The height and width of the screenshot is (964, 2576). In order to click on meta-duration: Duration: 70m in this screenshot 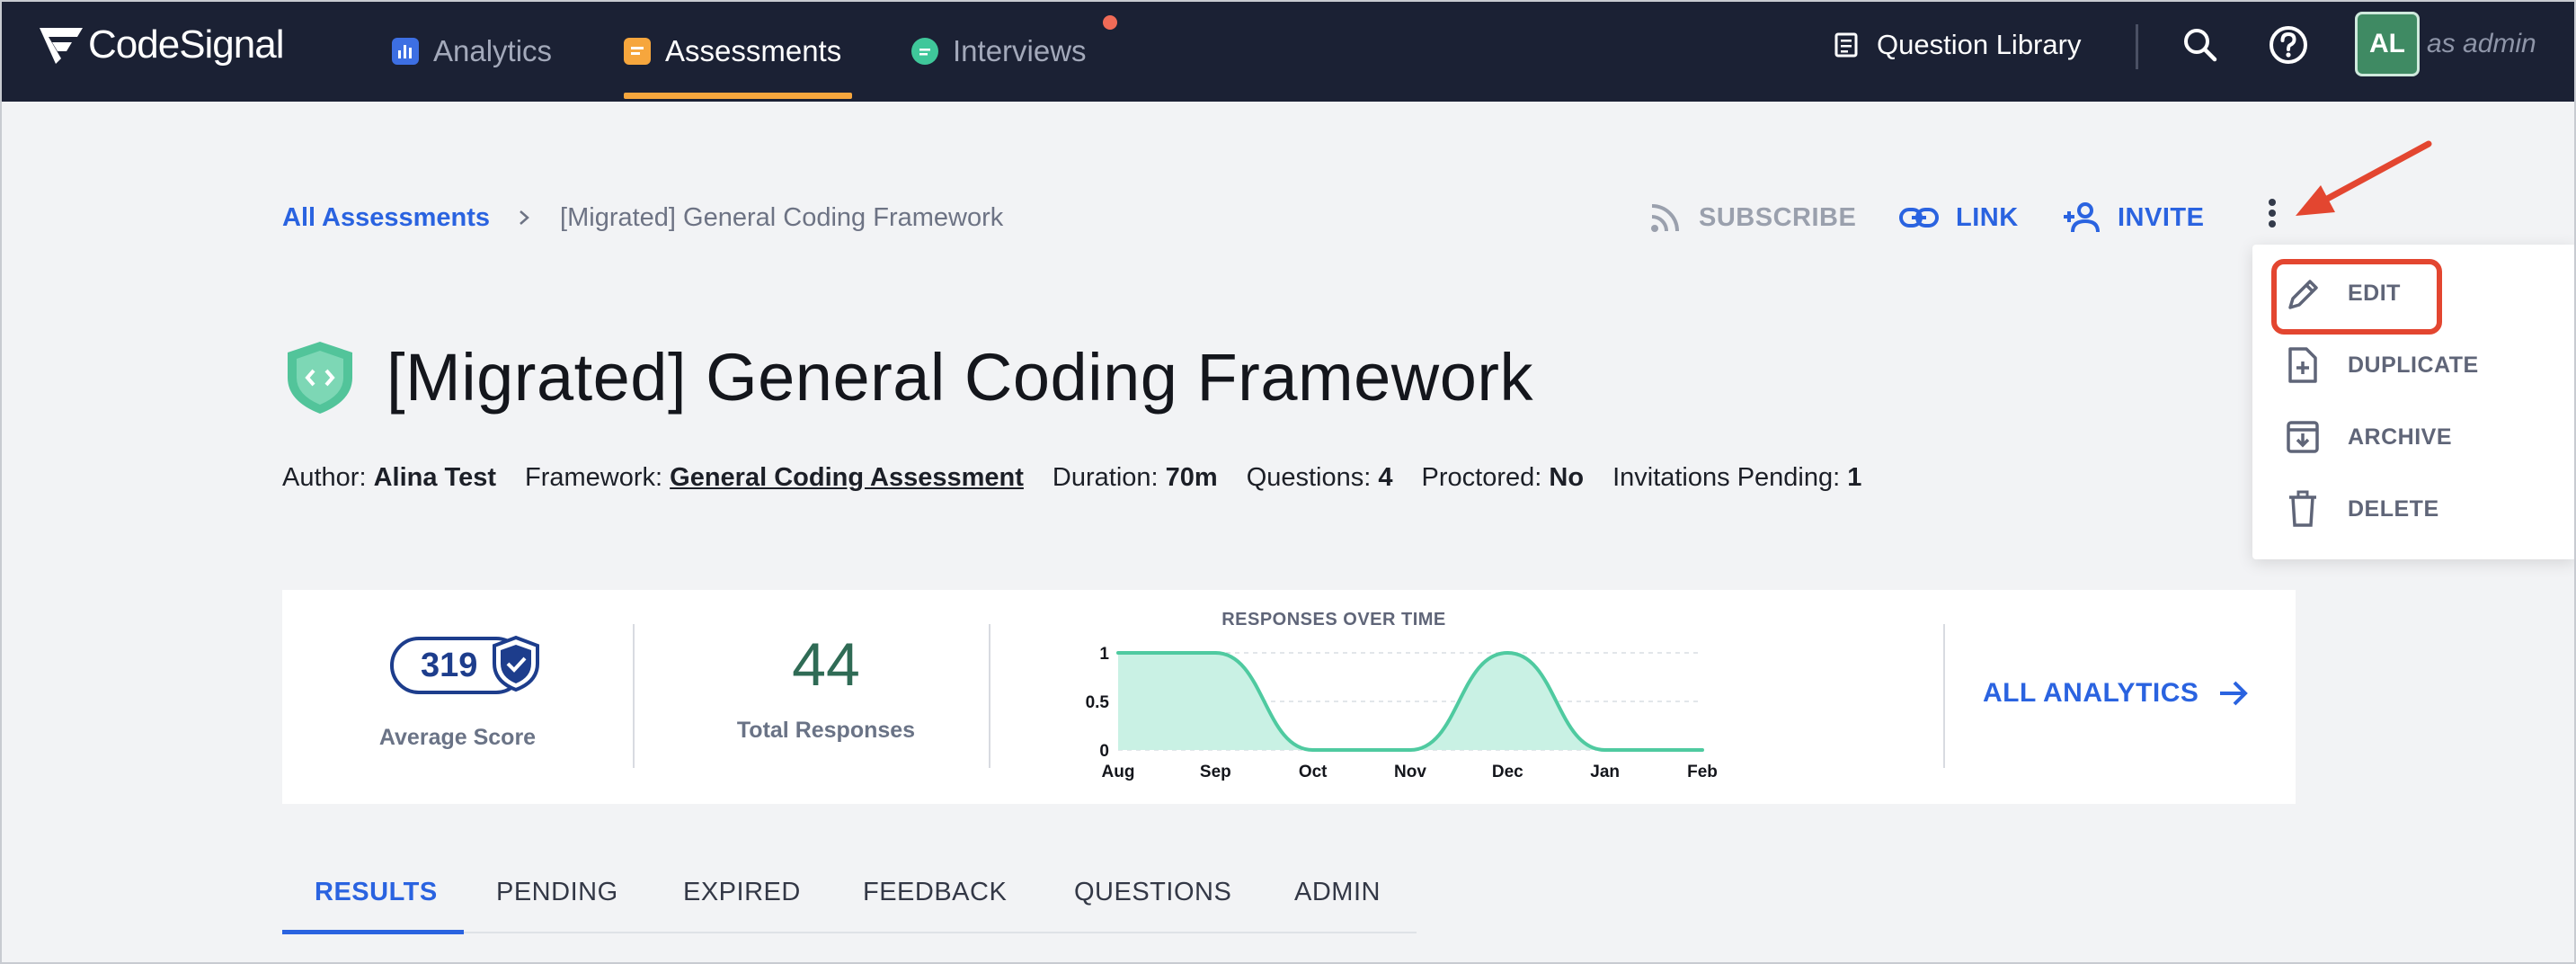, I will do `click(1135, 478)`.